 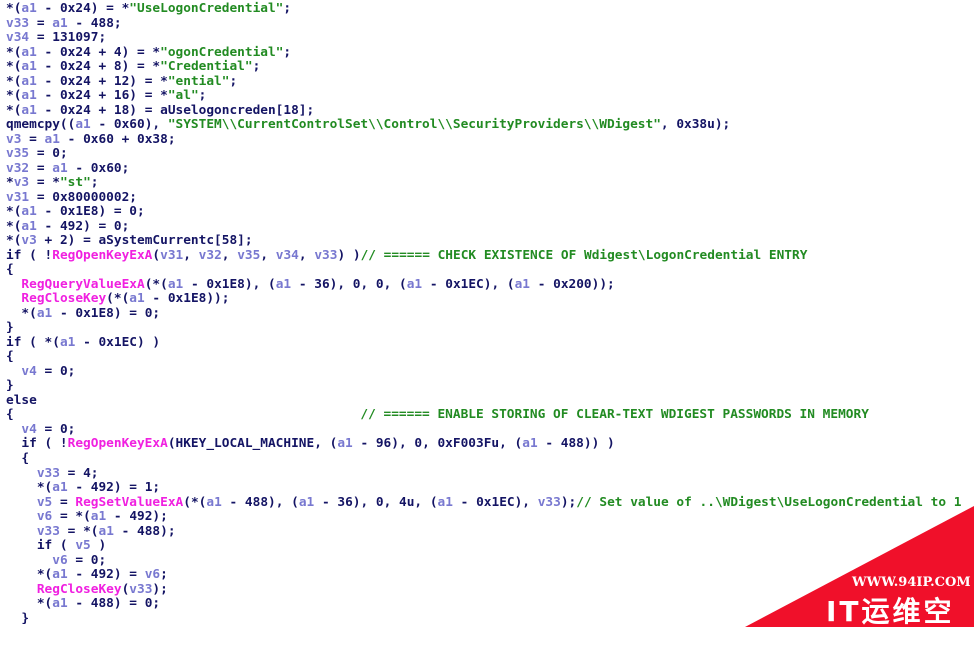 What do you see at coordinates (484, 140) in the screenshot?
I see `code-line: v3 = a1 - 0x60 + 0x38;` at bounding box center [484, 140].